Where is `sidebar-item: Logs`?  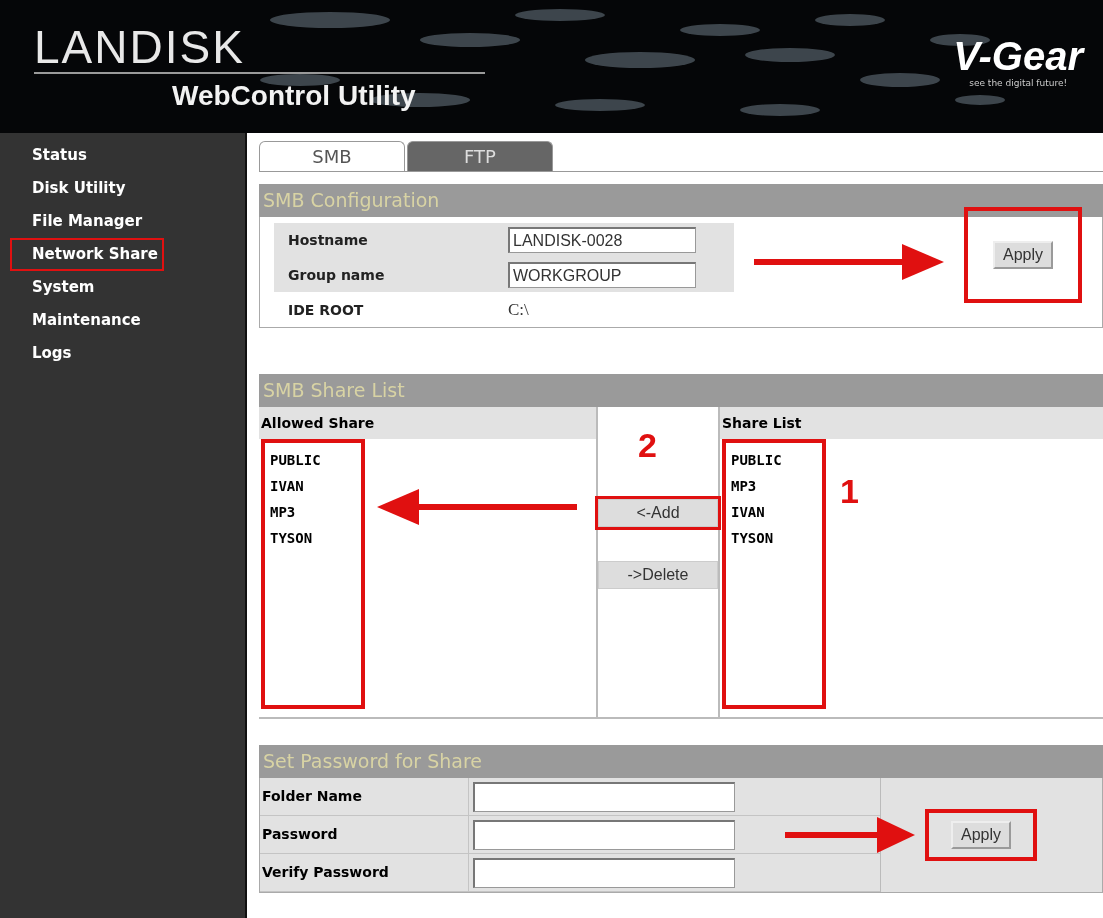 sidebar-item: Logs is located at coordinates (44, 353).